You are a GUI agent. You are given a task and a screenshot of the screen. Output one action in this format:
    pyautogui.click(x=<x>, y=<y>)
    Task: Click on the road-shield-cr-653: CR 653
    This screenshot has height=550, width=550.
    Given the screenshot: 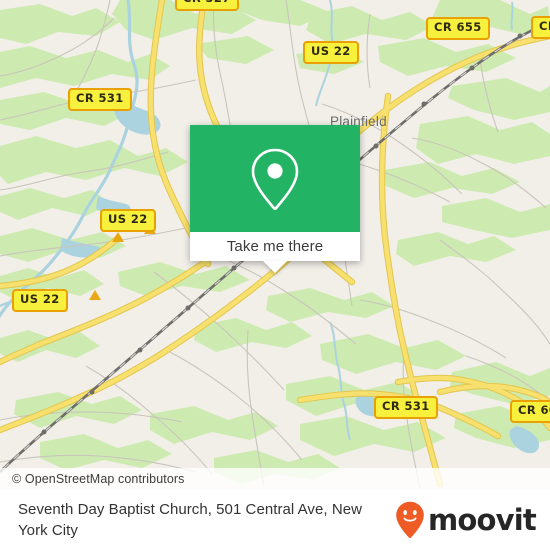 What is the action you would take?
    pyautogui.click(x=540, y=27)
    